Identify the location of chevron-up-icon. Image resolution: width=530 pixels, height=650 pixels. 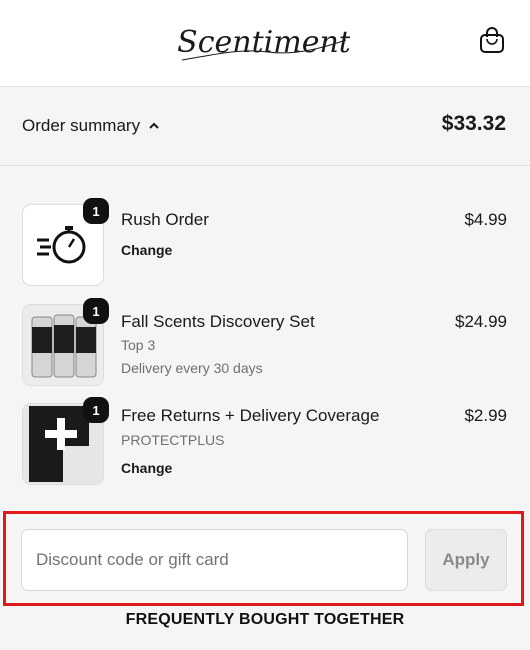
(154, 125).